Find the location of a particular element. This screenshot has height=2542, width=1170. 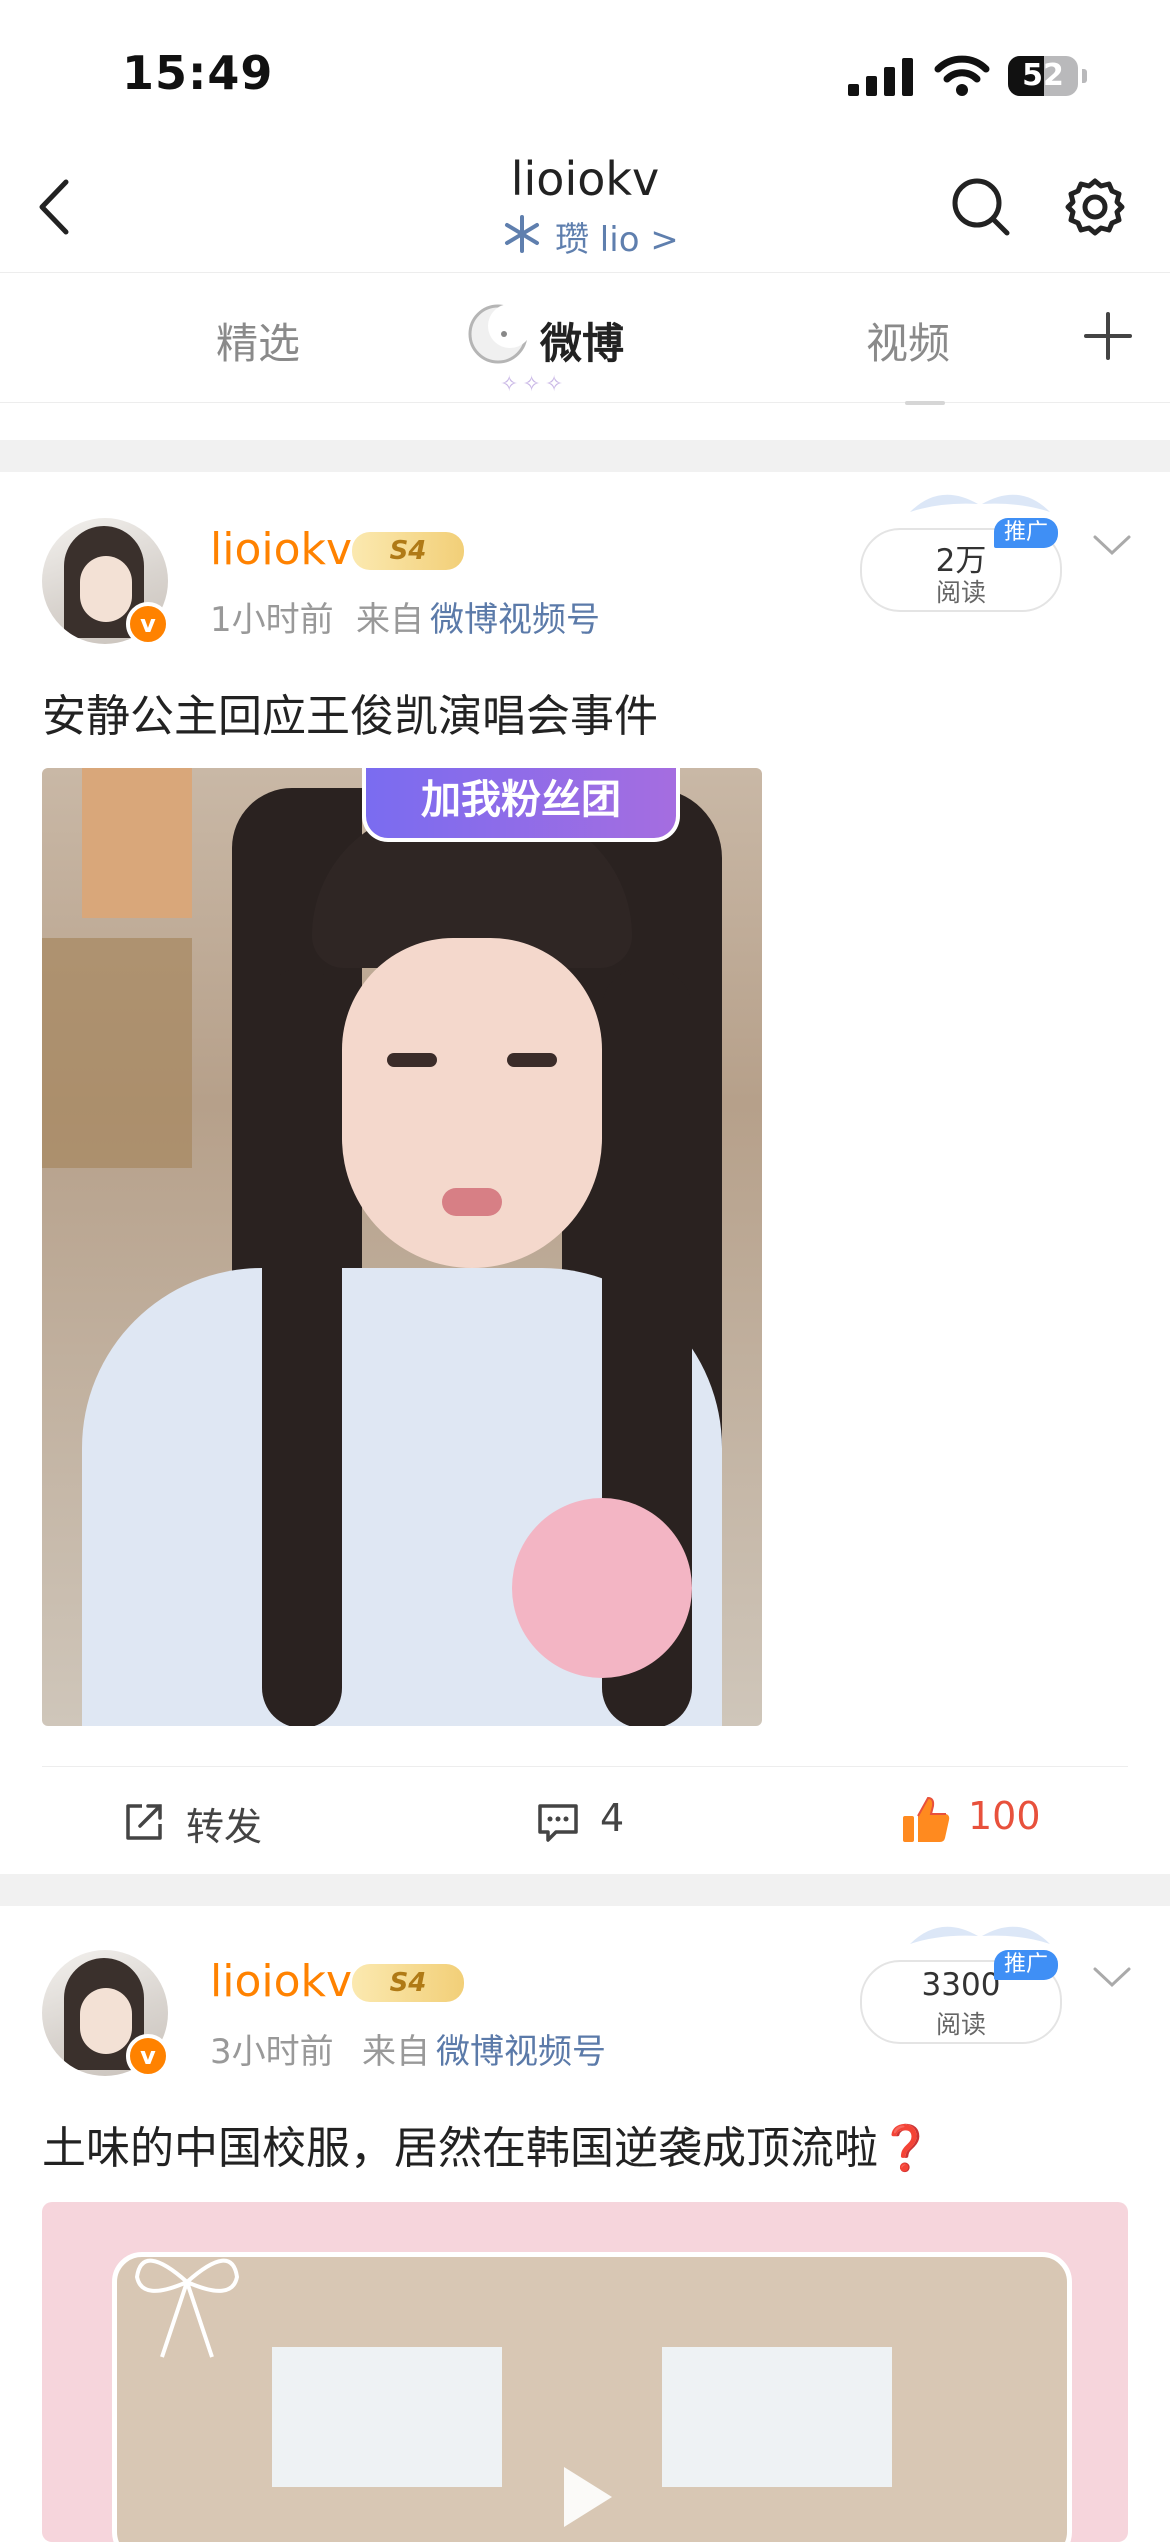

thumbnail-window-right is located at coordinates (777, 2417).